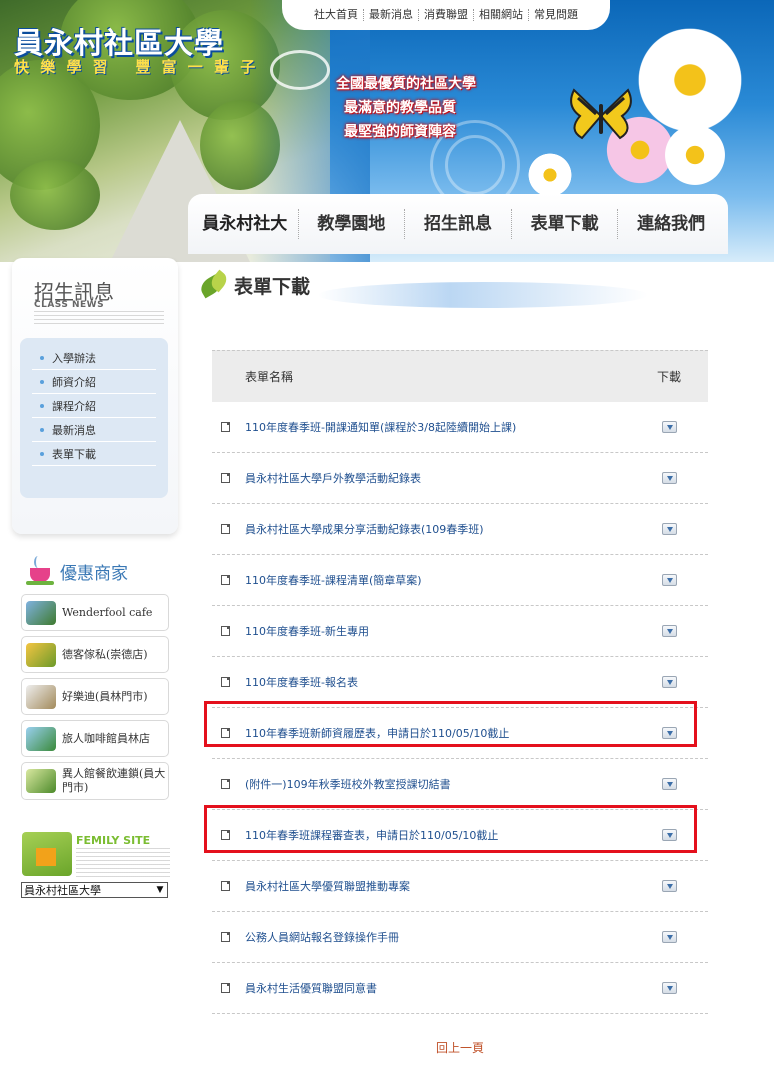 The width and height of the screenshot is (774, 1082). Describe the element at coordinates (94, 890) in the screenshot. I see `family-site-select: 員永村社區大學 ▼` at that location.